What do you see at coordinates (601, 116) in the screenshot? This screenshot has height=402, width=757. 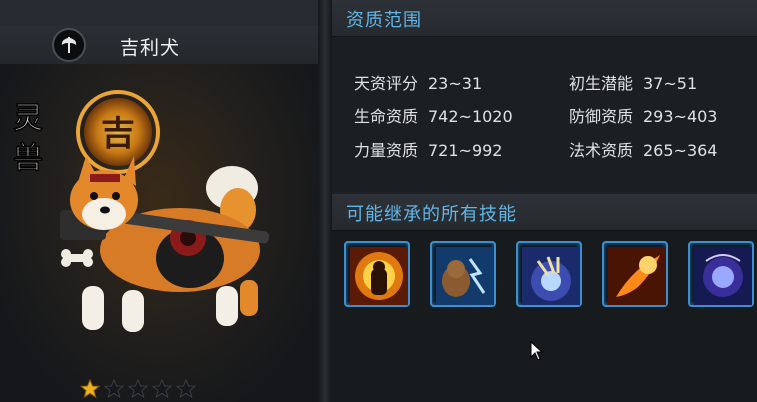 I see `stat-label: 防御资质` at bounding box center [601, 116].